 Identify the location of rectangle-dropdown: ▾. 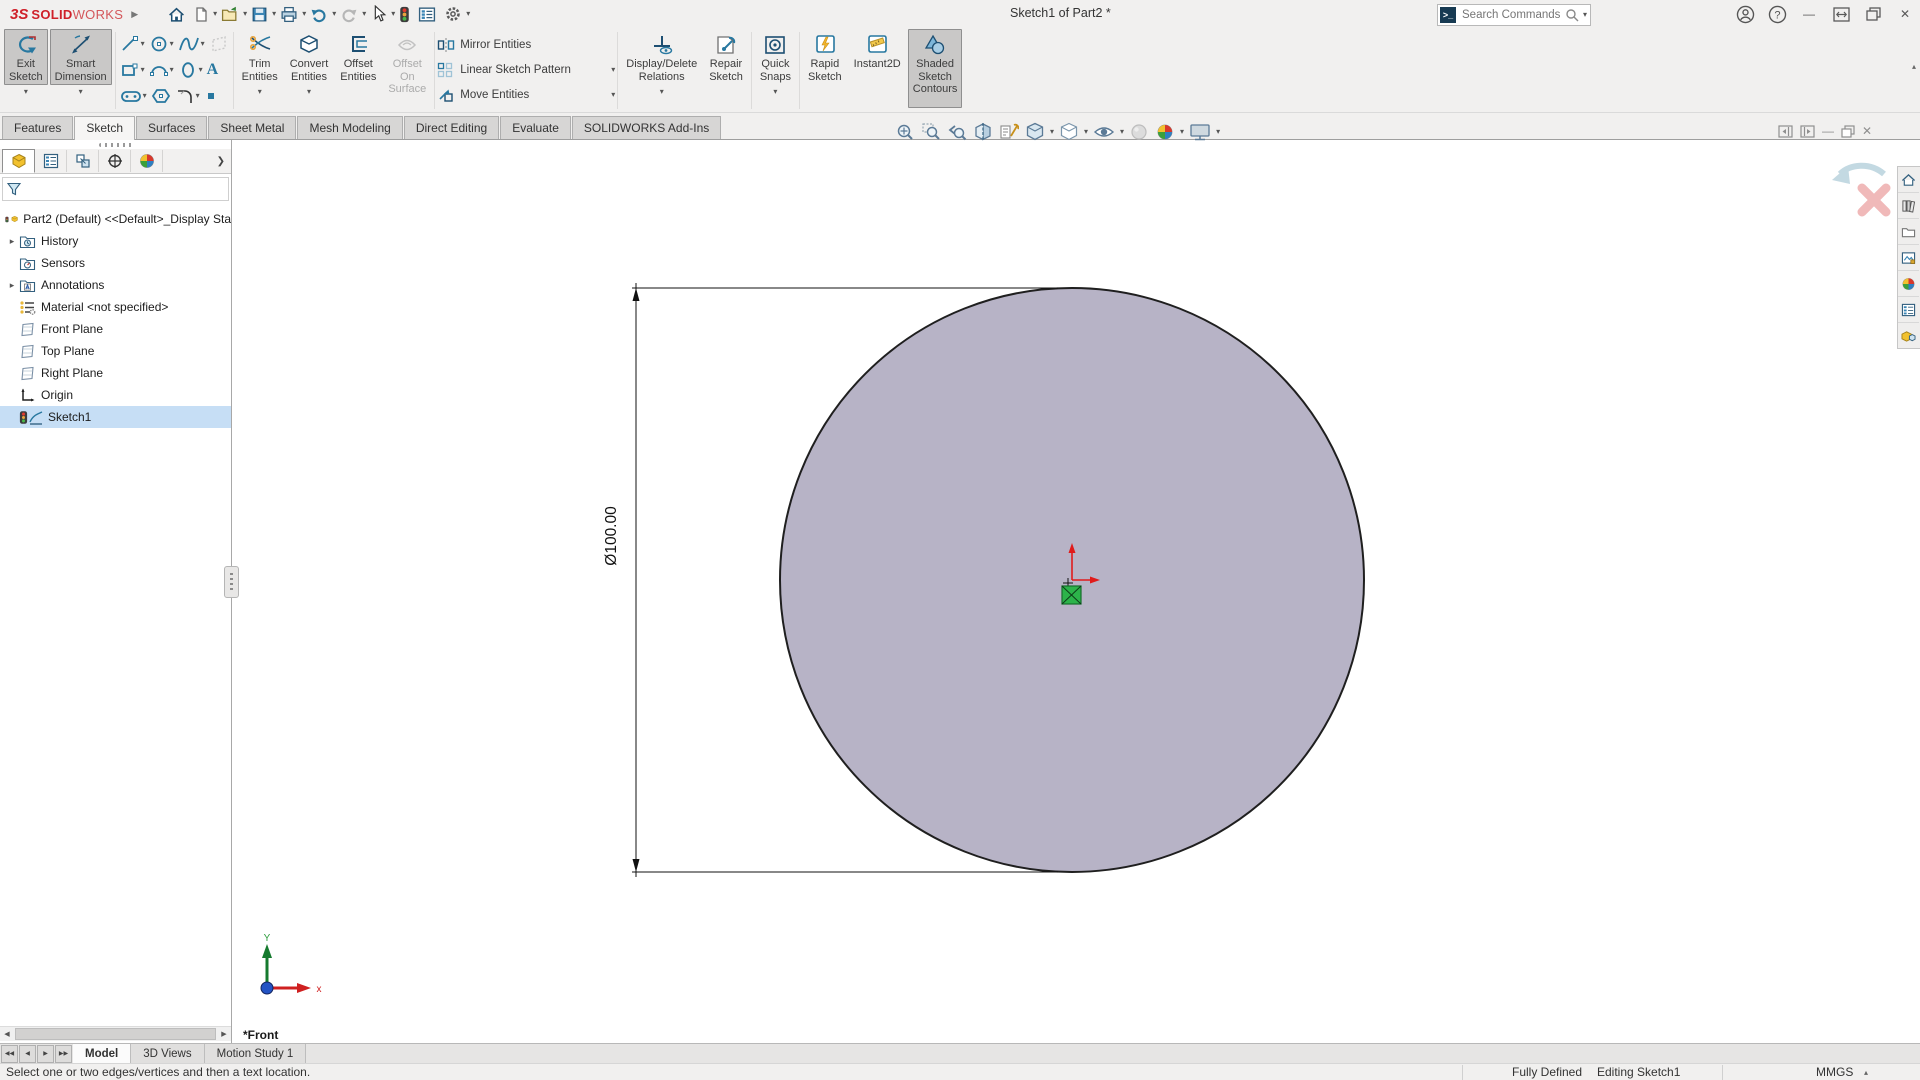
(143, 70).